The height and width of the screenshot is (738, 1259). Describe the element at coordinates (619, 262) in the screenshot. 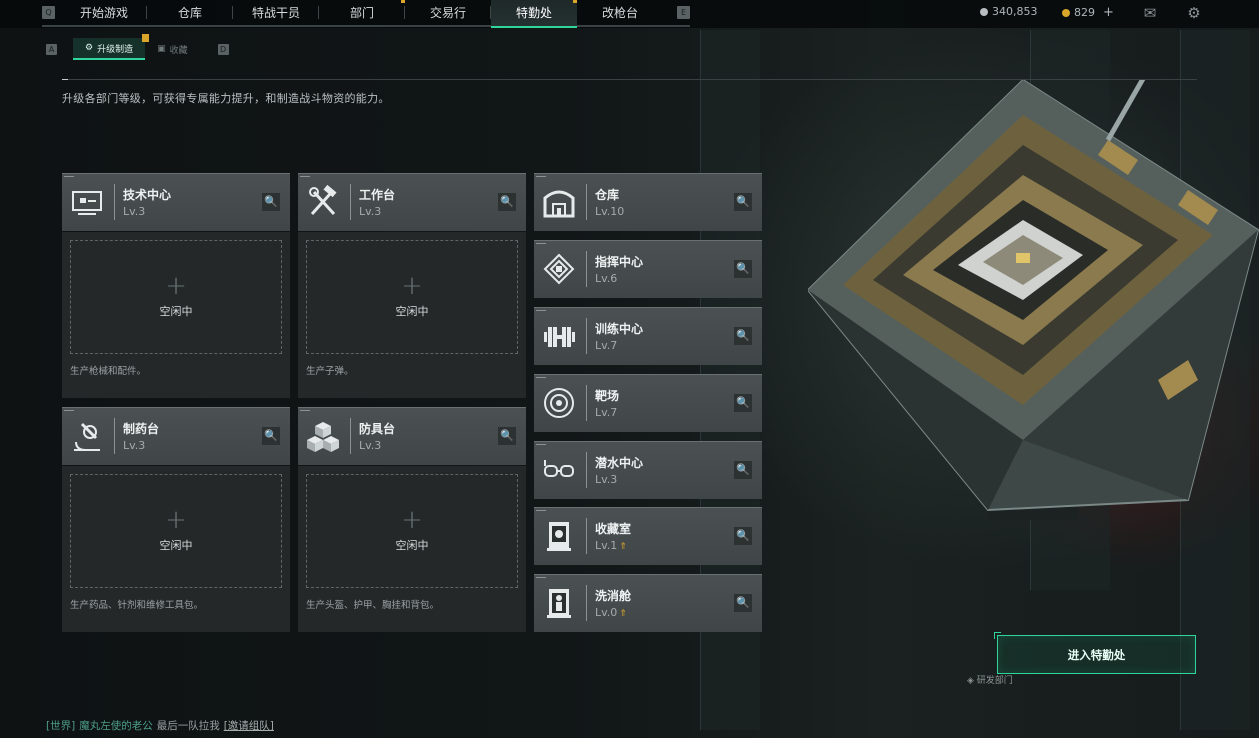

I see `department-name: 指挥中心` at that location.